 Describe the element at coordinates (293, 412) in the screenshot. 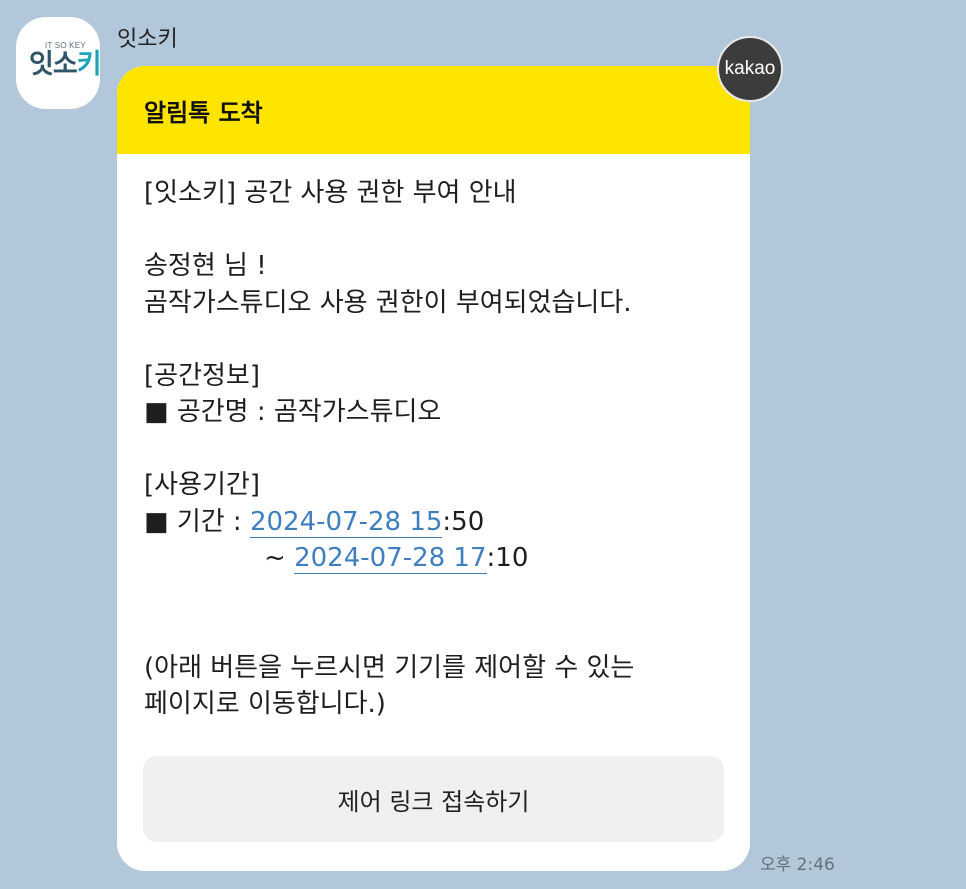

I see `space-name-row: ■ 공간명 : 곰작가스튜디오` at that location.